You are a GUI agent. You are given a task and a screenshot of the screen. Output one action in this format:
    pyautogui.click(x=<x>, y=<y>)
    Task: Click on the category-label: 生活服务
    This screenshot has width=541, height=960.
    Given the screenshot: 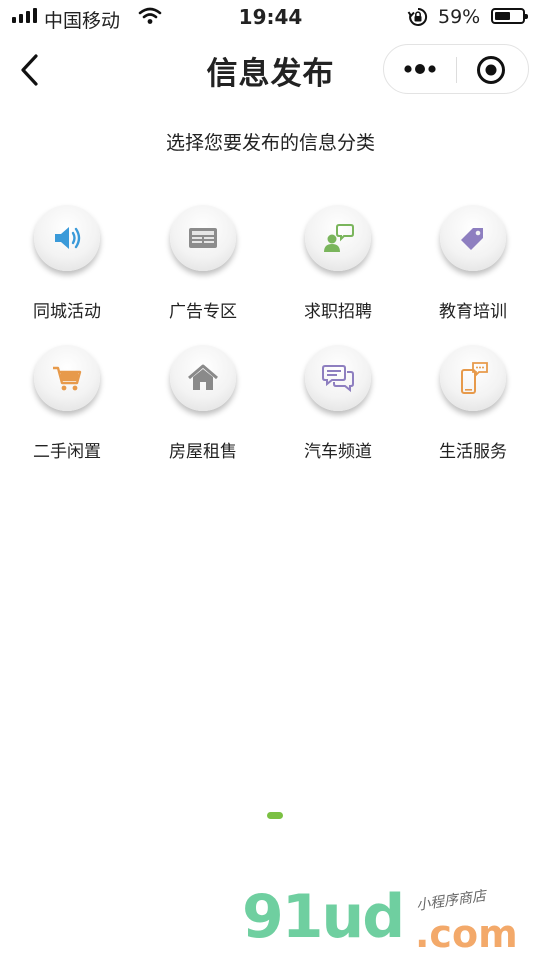 What is the action you would take?
    pyautogui.click(x=473, y=452)
    